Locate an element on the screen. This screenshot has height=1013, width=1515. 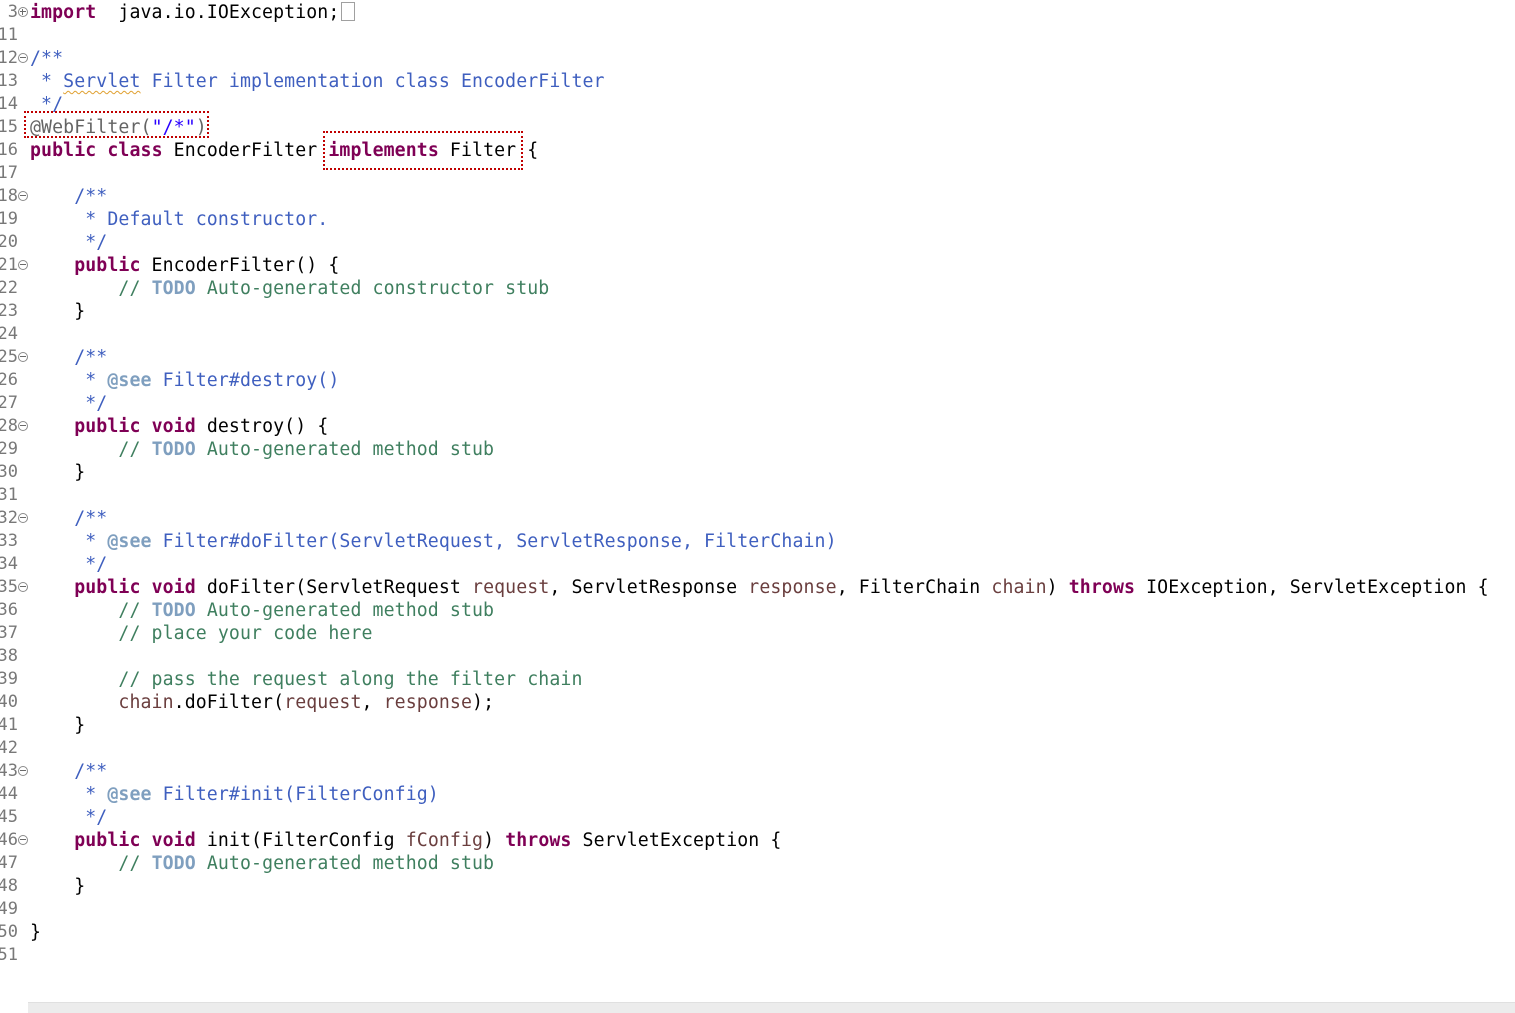
code-line: 37 // place your code here is located at coordinates (757, 633).